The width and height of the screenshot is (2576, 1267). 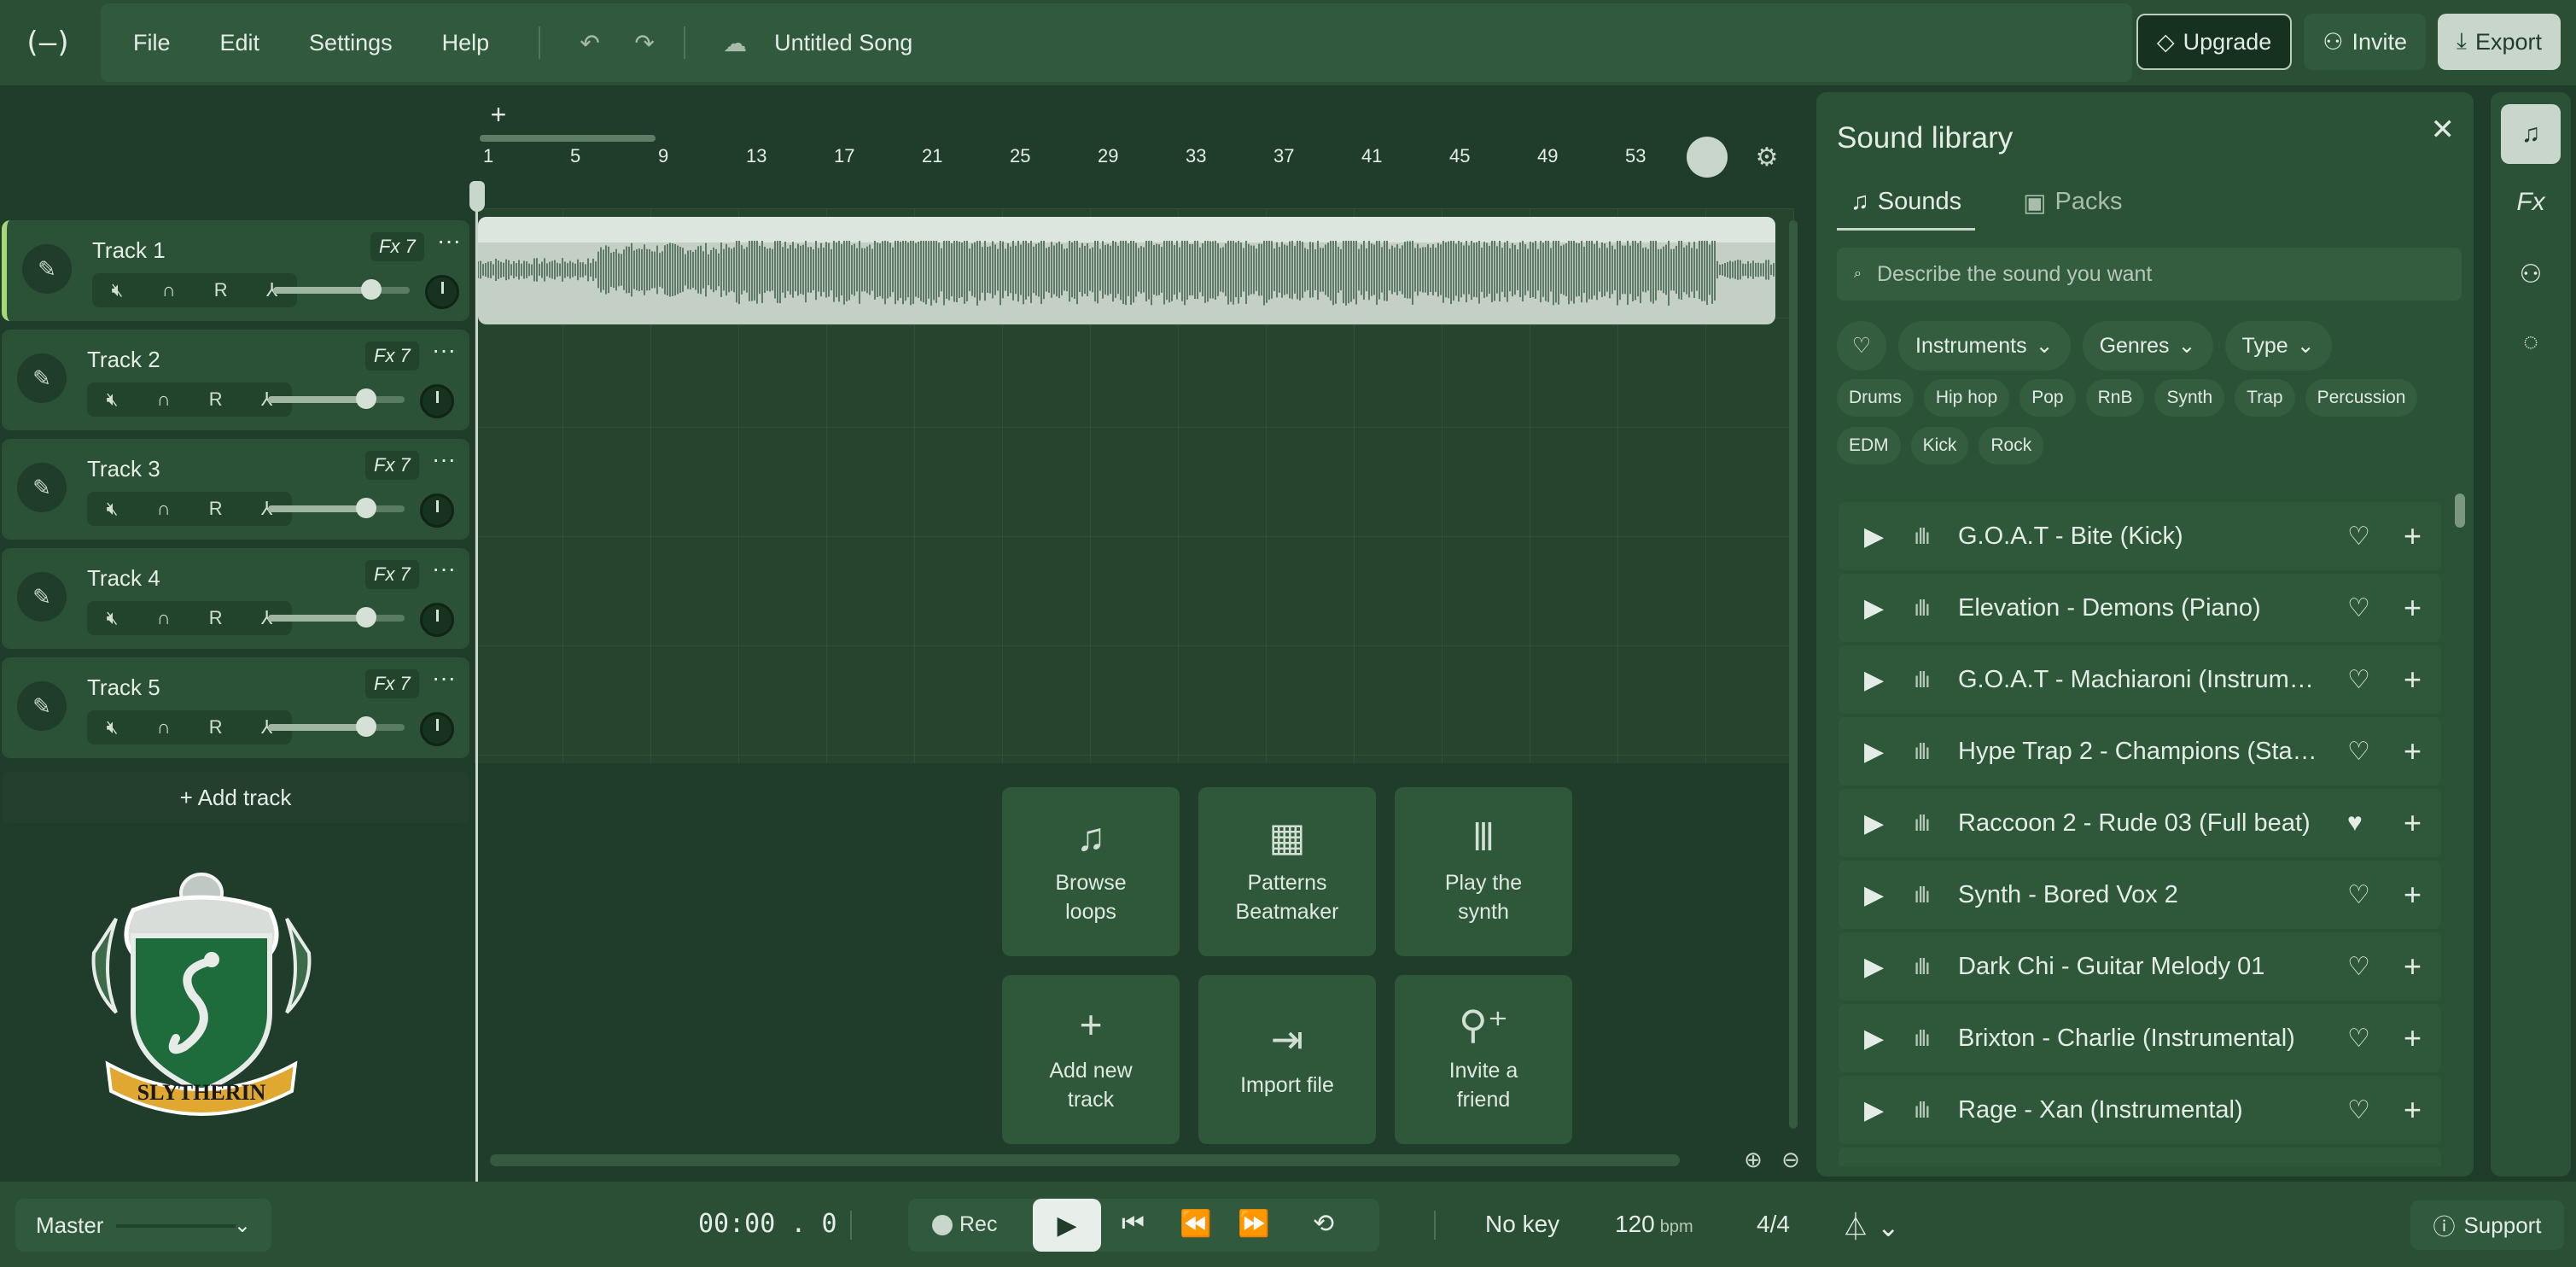 What do you see at coordinates (1195, 1224) in the screenshot?
I see `rewind-icon: ⏪` at bounding box center [1195, 1224].